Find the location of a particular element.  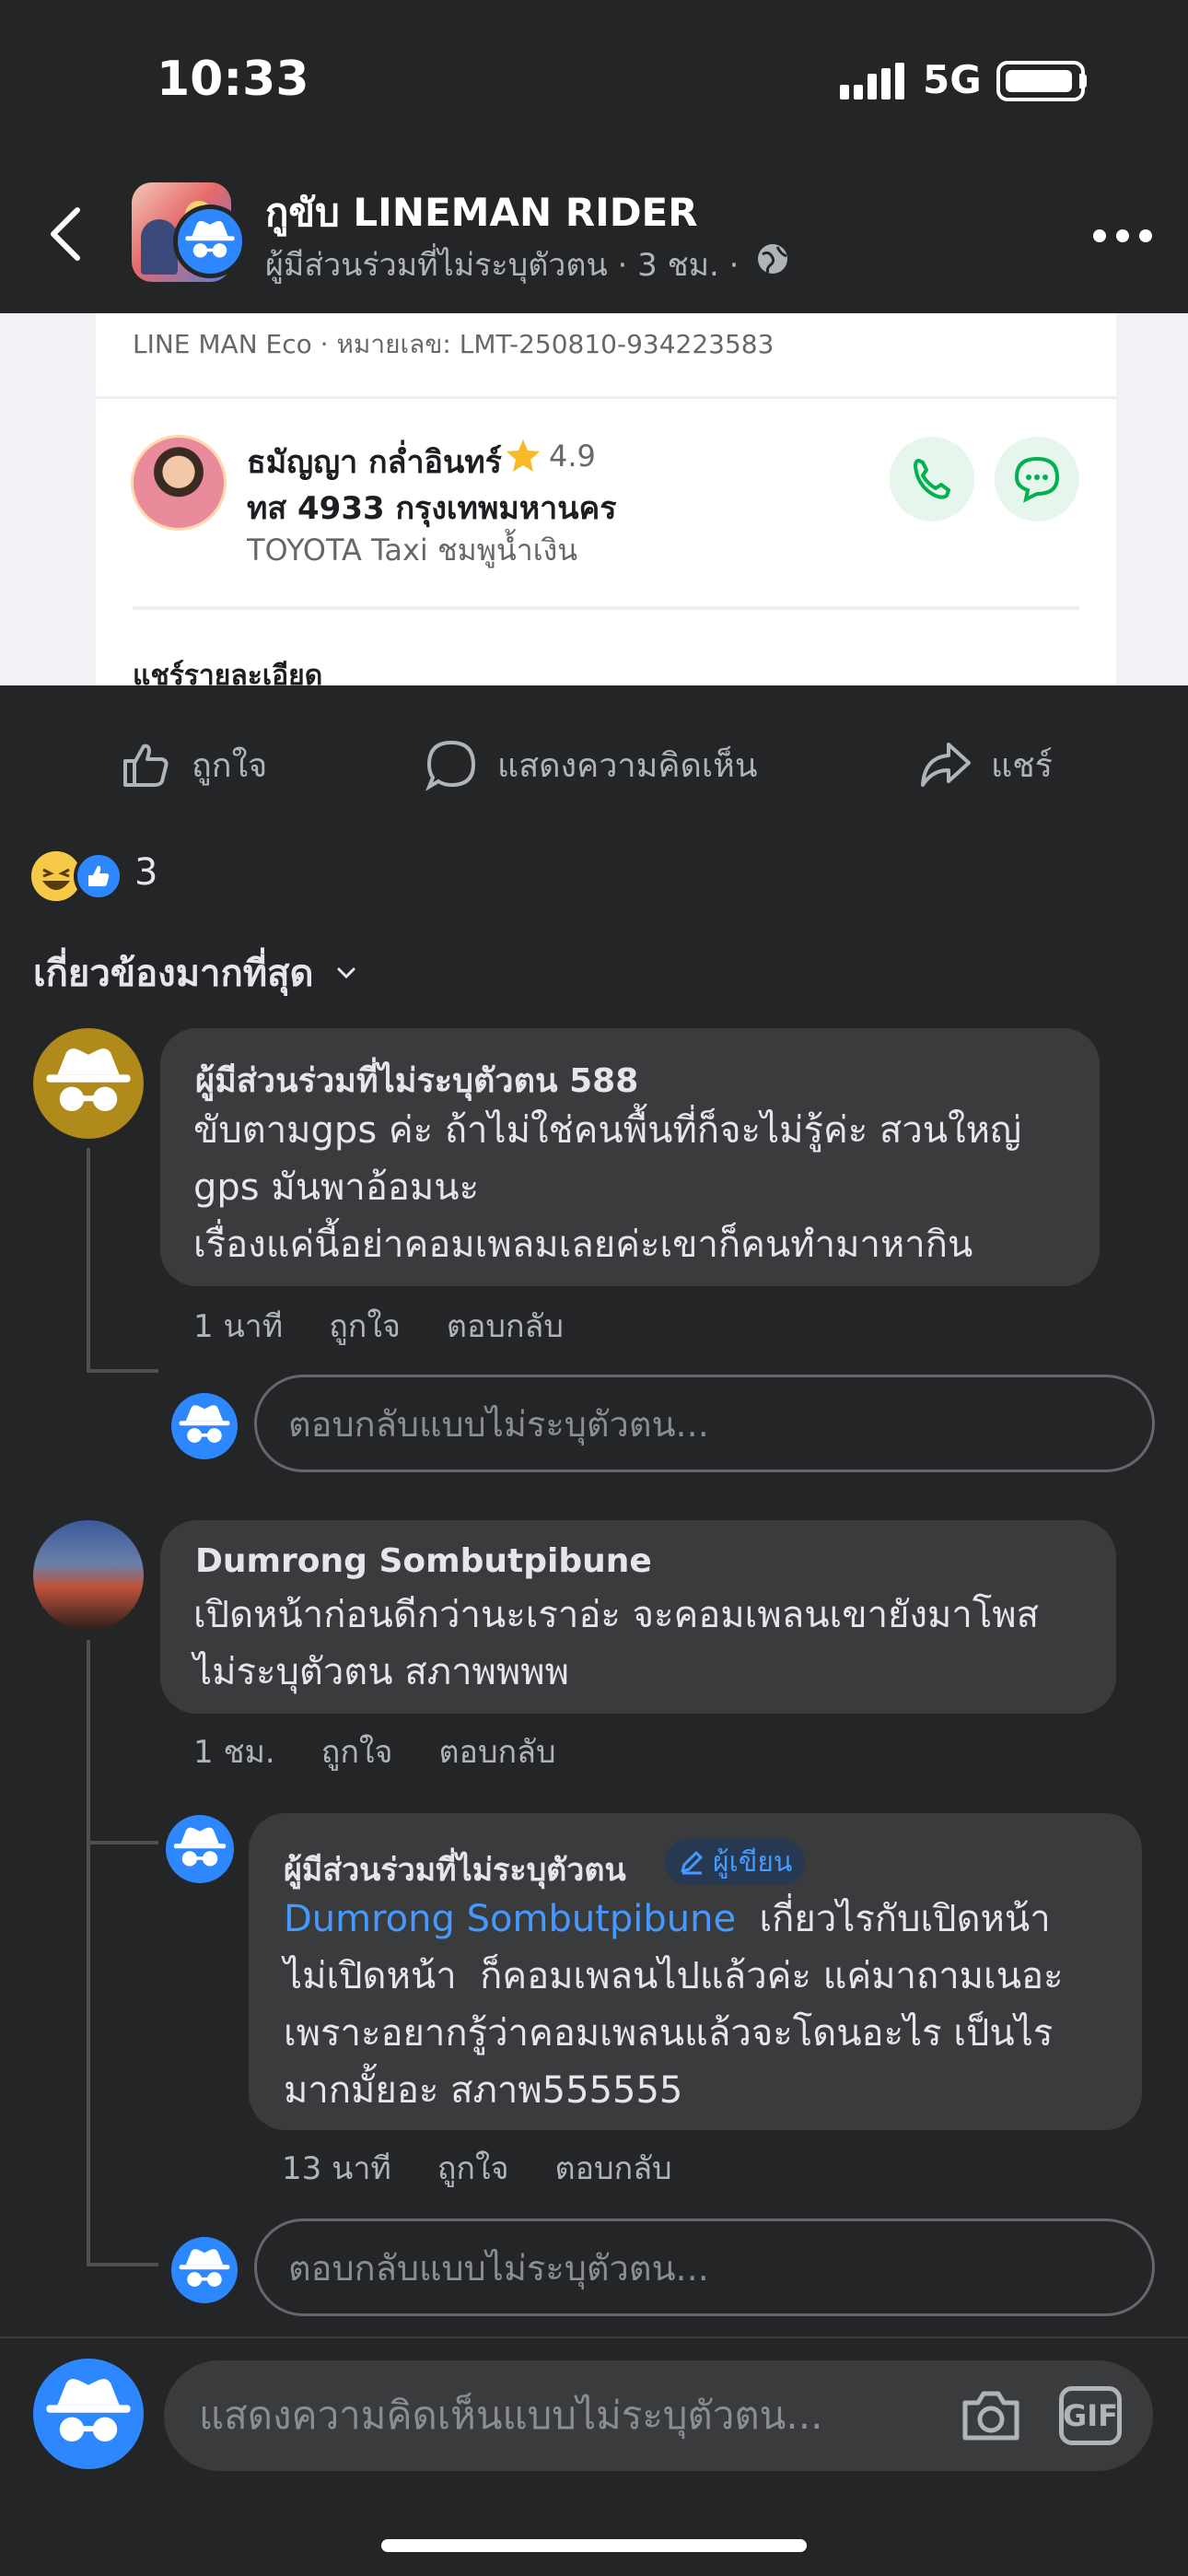

post-meta: ผู้มีส่วนร่วมที่ไม่ระบุตัวตน · 3 ชม. · is located at coordinates (502, 265).